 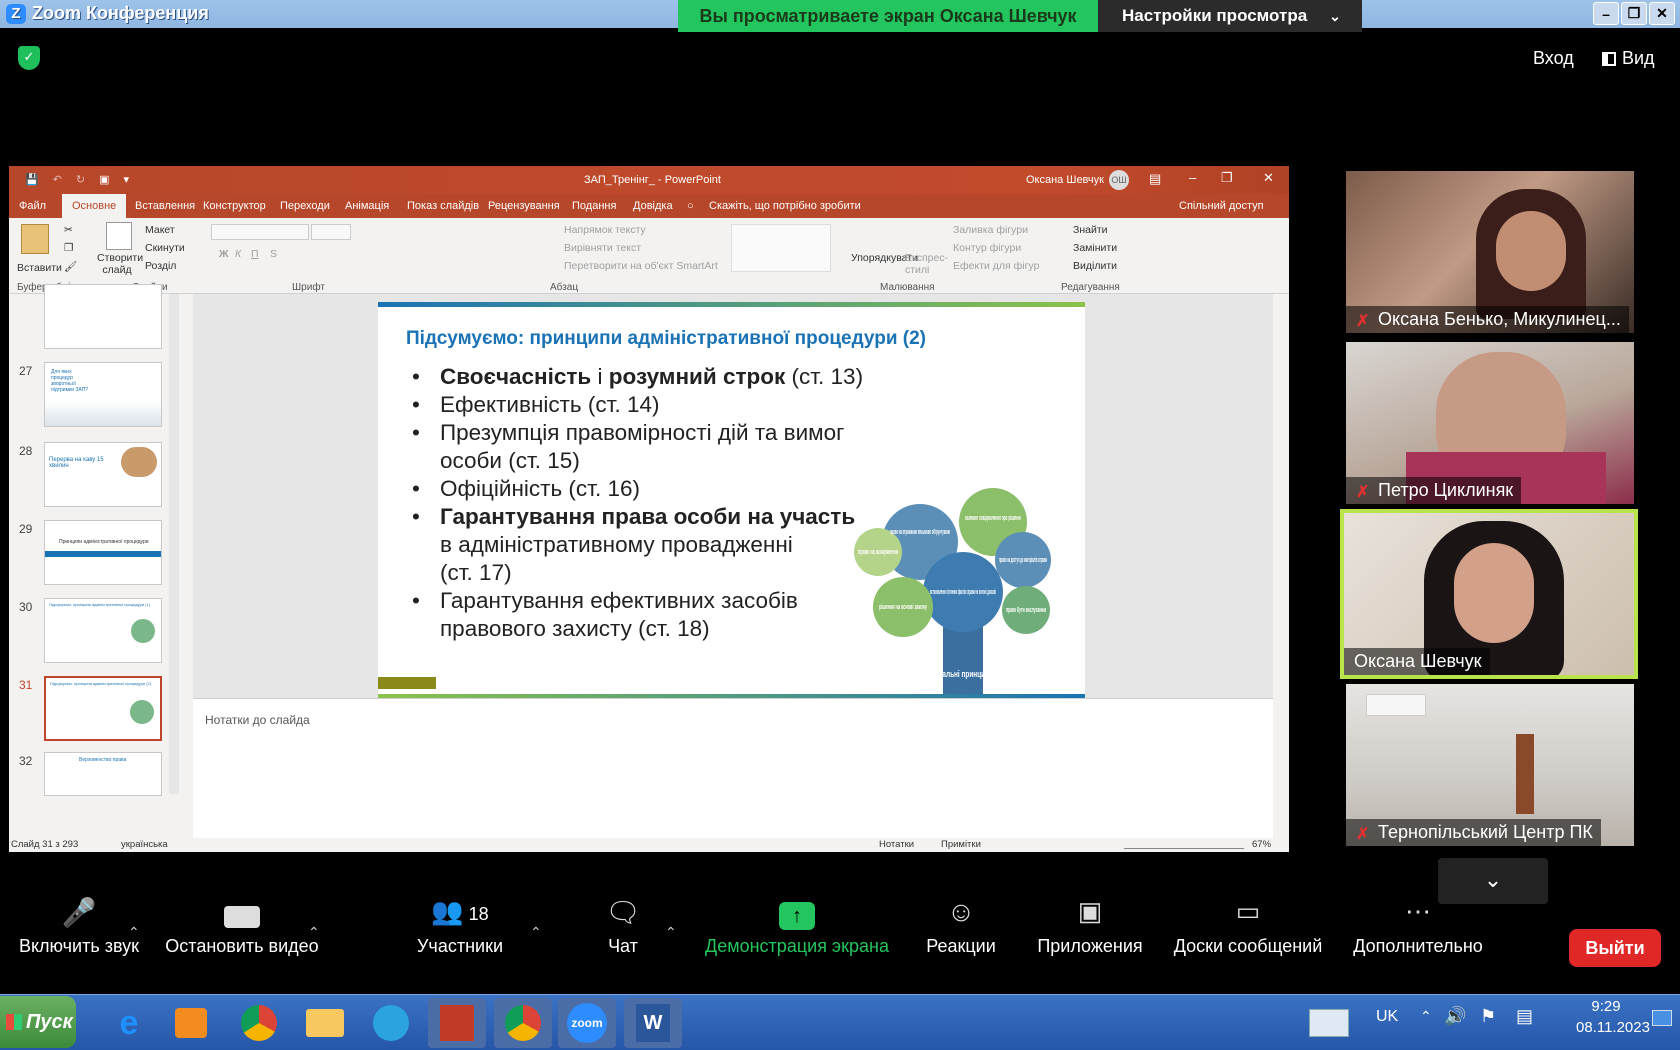 I want to click on more-button: ⋯ Дополнительно, so click(x=1418, y=926).